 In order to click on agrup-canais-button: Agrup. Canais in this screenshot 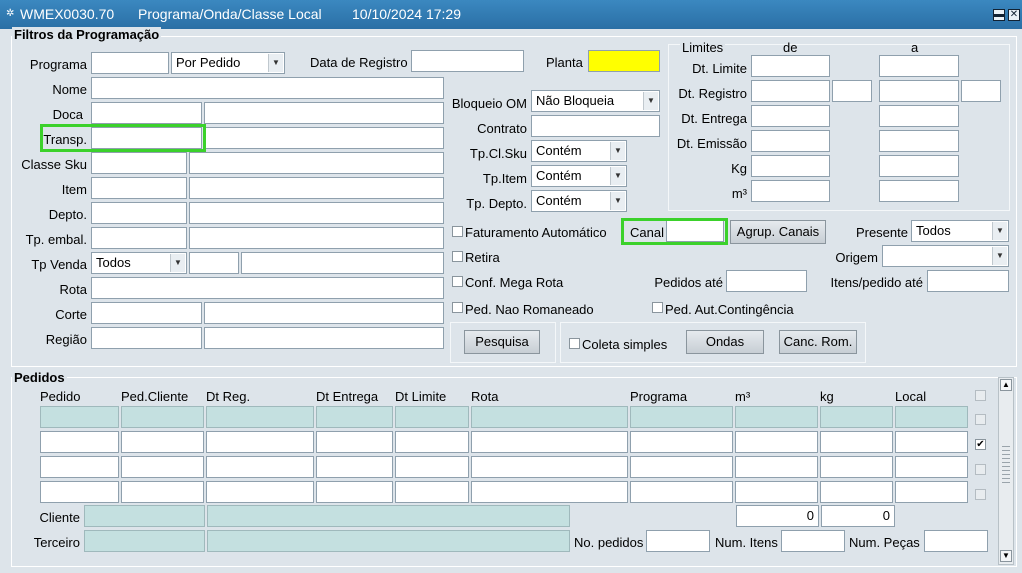, I will do `click(778, 232)`.